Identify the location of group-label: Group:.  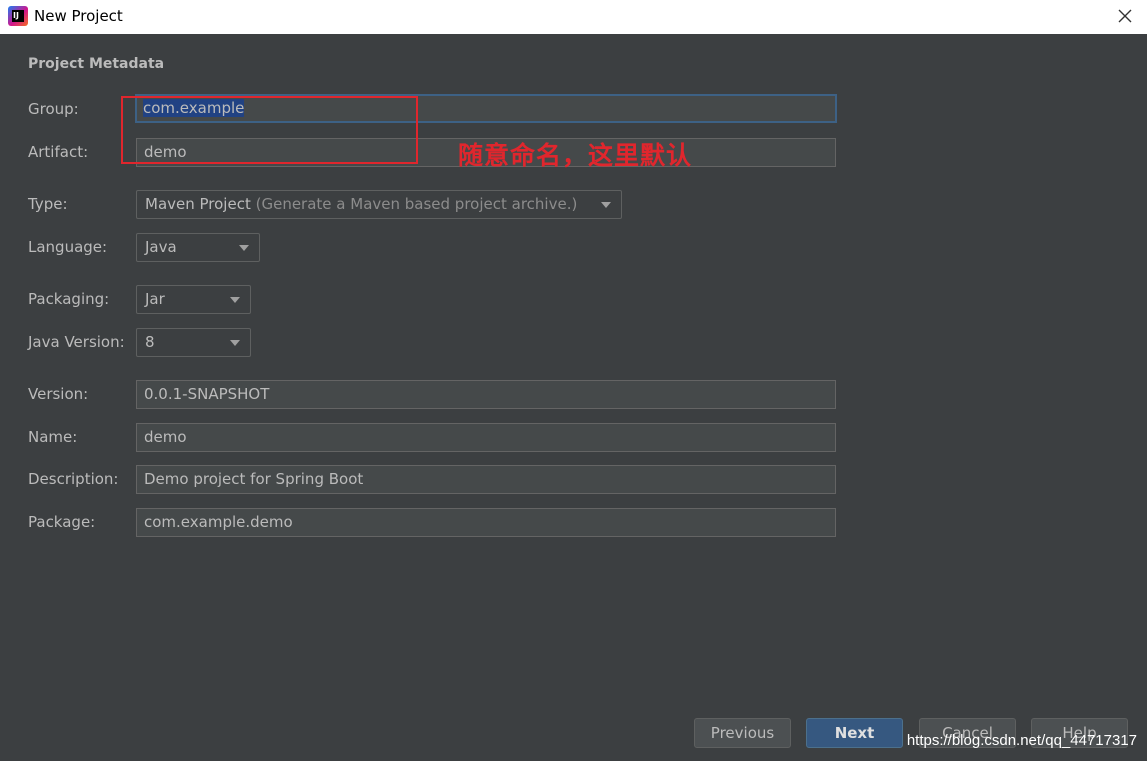
(53, 109).